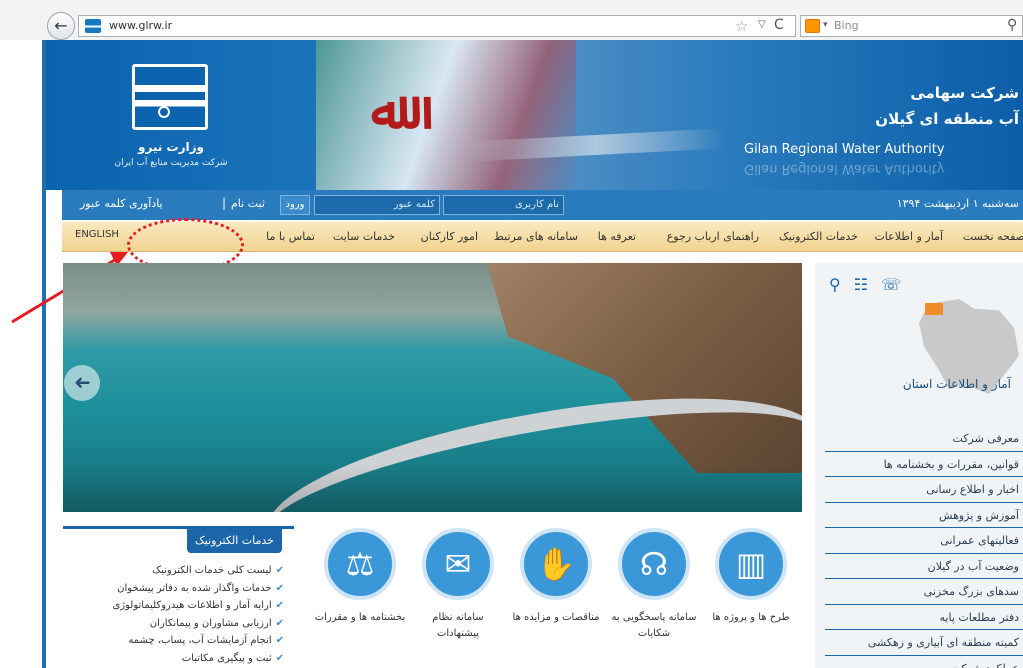  What do you see at coordinates (194, 588) in the screenshot?
I see `list-item-label: خدمات واگذار شده به دفاتر پیشخوان` at bounding box center [194, 588].